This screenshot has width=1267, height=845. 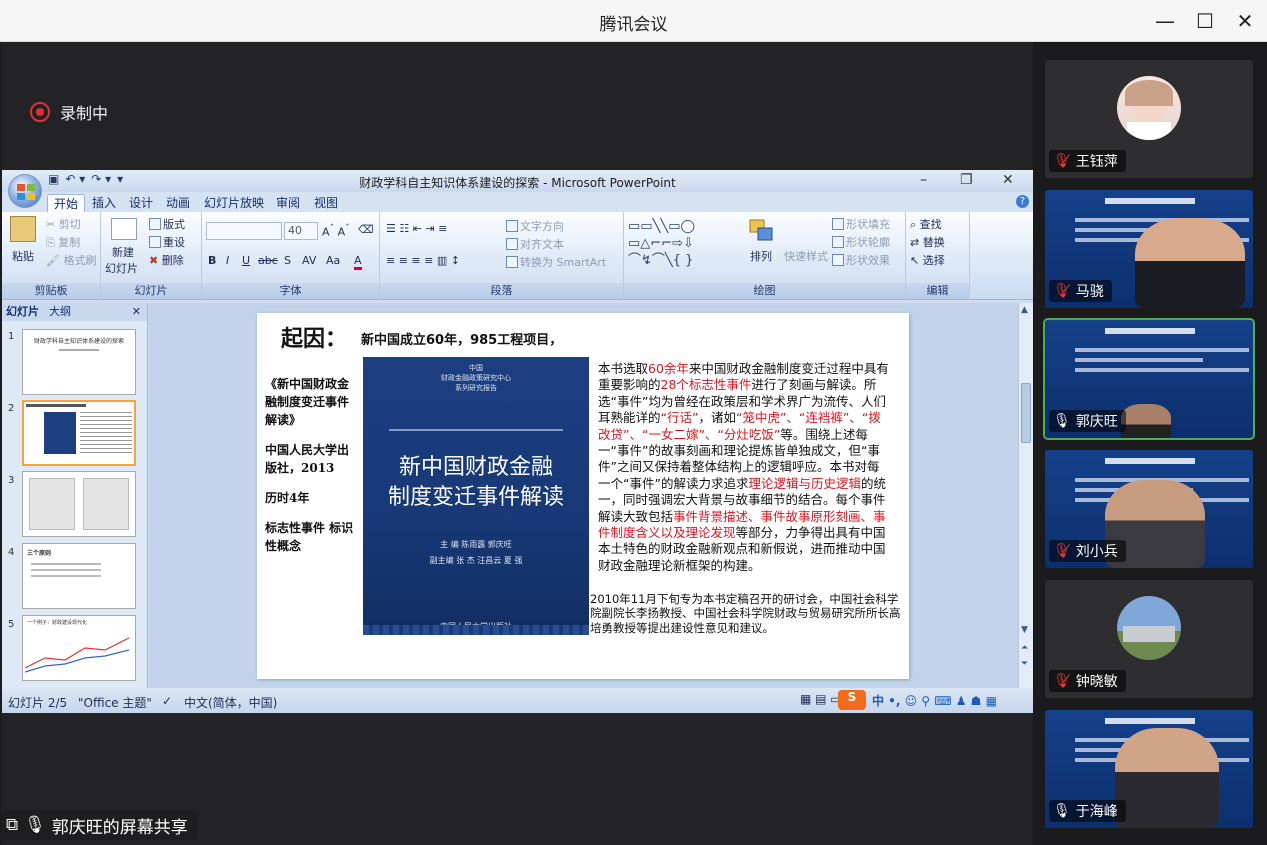 I want to click on slide-thumbnails-pane: 幻灯片 大纲 ✕ 1 财政学科自主知识体系建设的探索 2 3 4 三个原则 5, so click(x=75, y=495).